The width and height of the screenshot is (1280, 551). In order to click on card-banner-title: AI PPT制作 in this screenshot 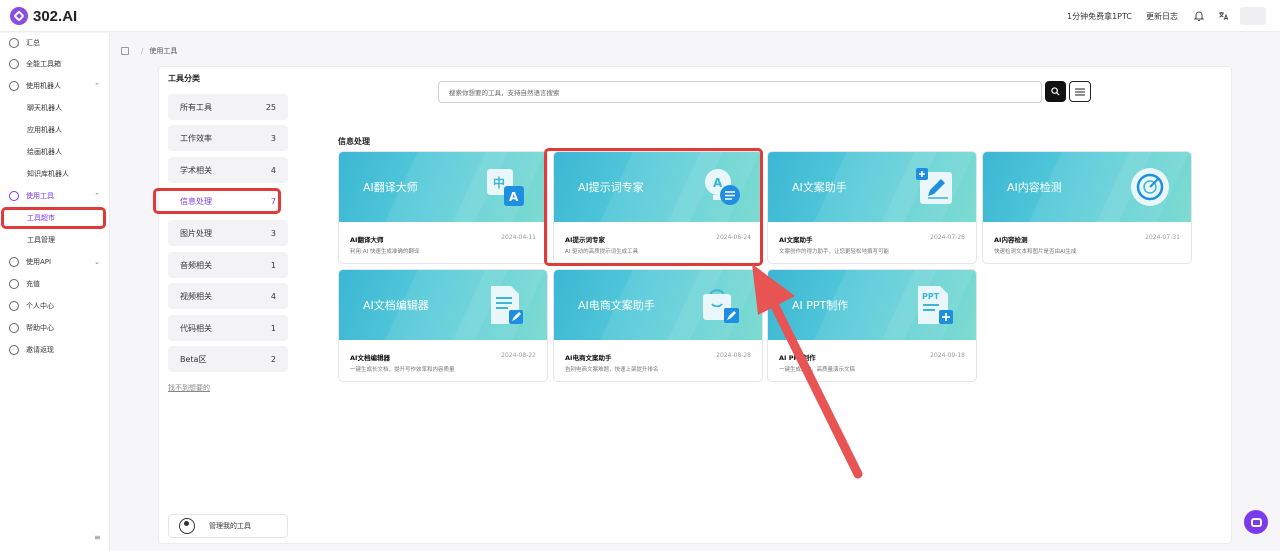, I will do `click(820, 305)`.